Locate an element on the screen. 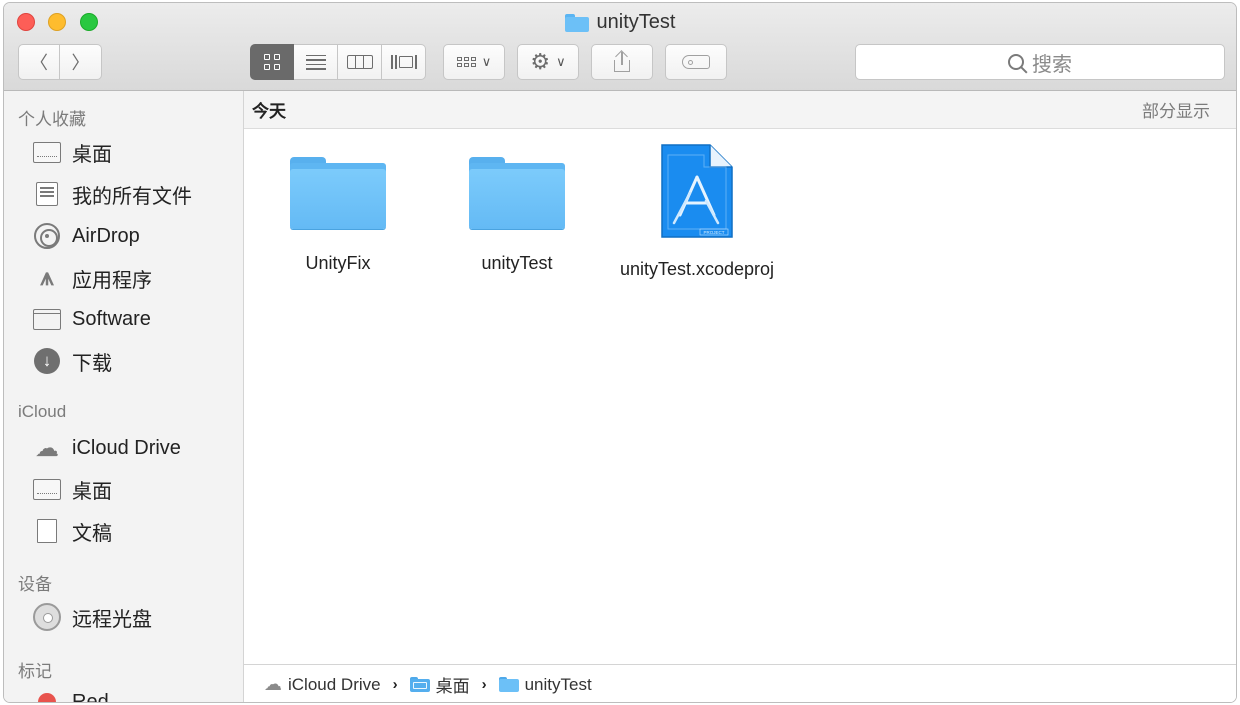  list-view-button is located at coordinates (316, 62).